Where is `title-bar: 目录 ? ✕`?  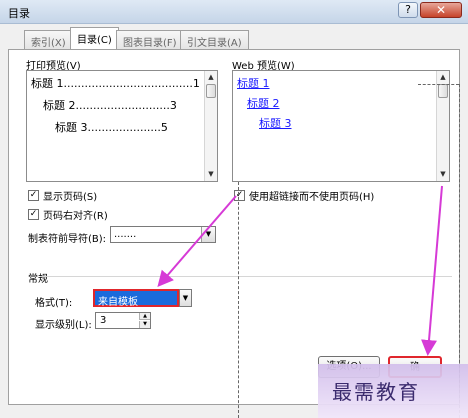 title-bar: 目录 ? ✕ is located at coordinates (234, 12).